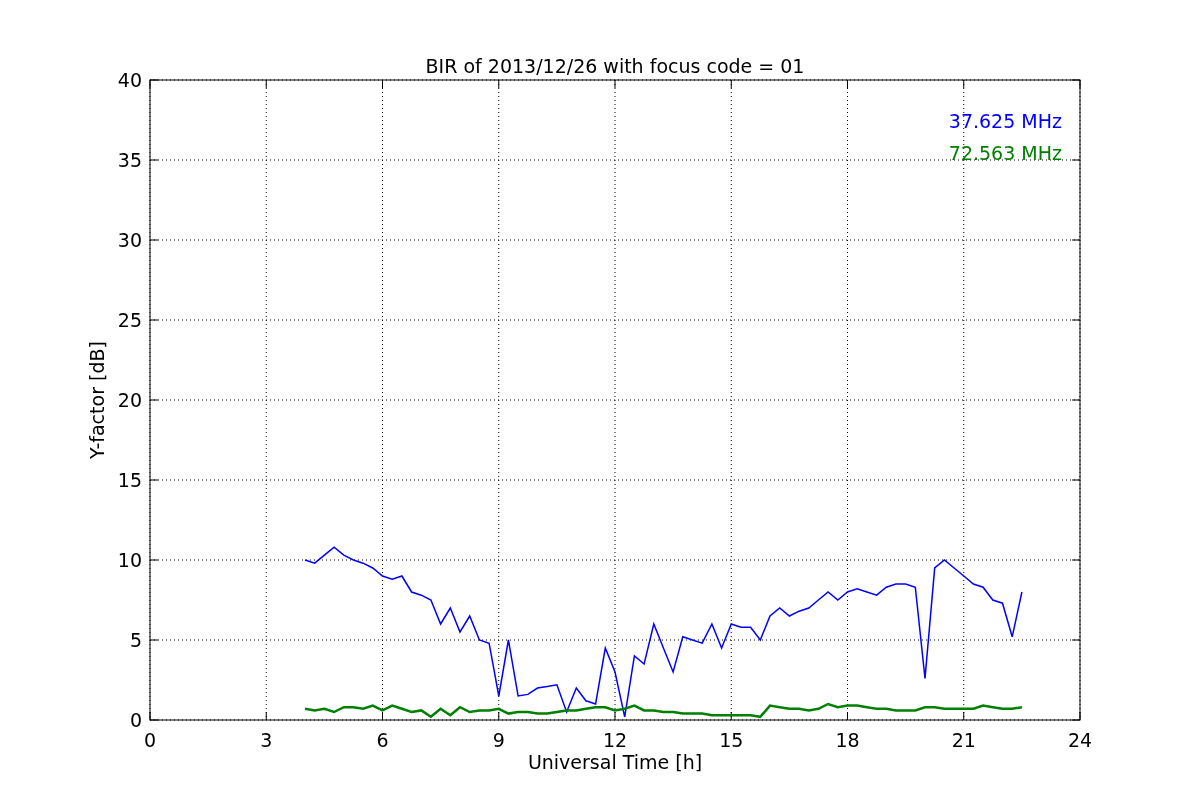 The image size is (1200, 800). What do you see at coordinates (498, 740) in the screenshot?
I see `x-tick-label: 9` at bounding box center [498, 740].